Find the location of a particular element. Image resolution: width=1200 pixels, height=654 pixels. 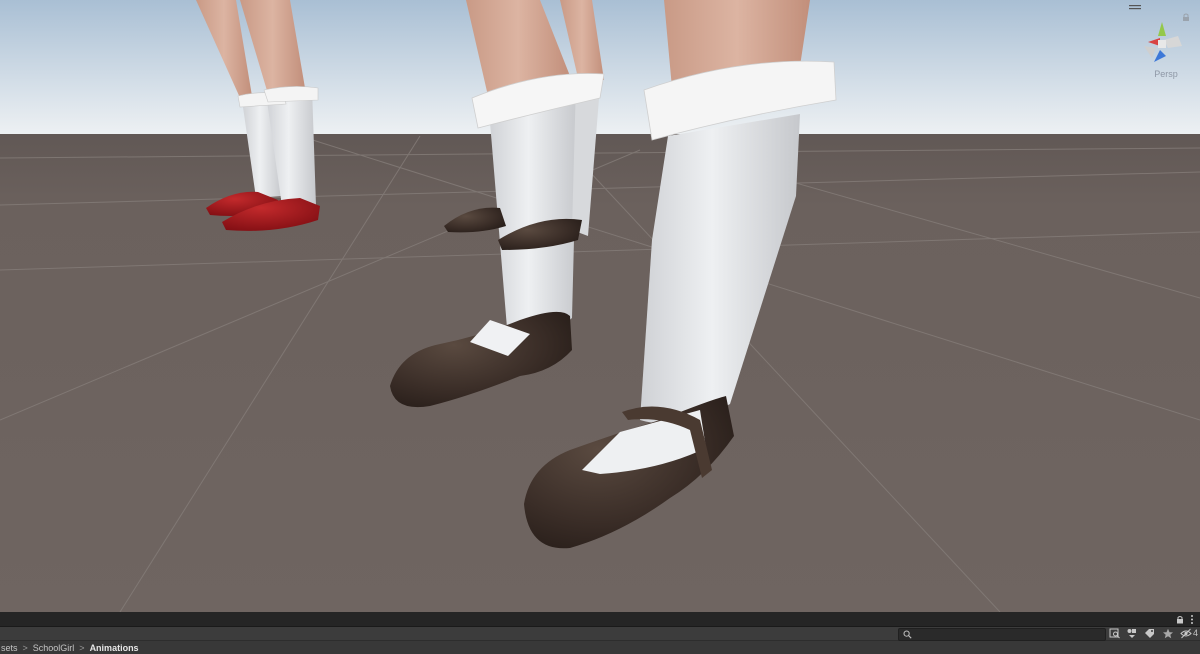

filter-by-type-icon is located at coordinates (1132, 633).